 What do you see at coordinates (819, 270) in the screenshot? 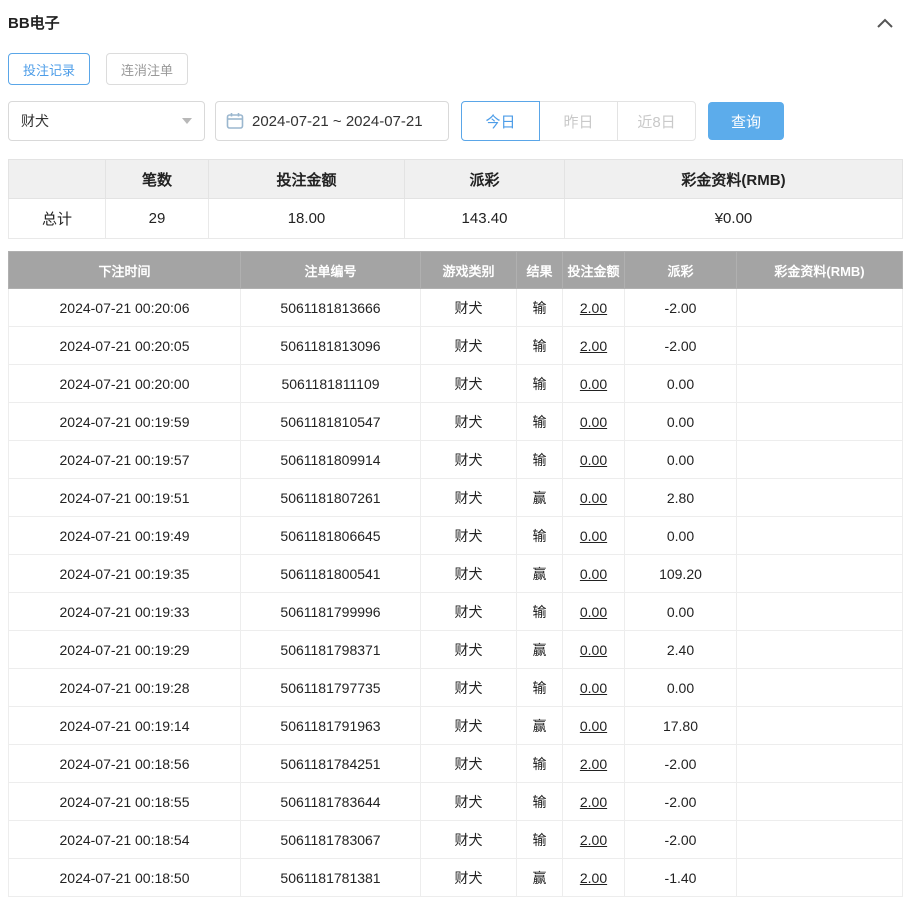
I see `header-bonus: 彩金资料(RMB)` at bounding box center [819, 270].